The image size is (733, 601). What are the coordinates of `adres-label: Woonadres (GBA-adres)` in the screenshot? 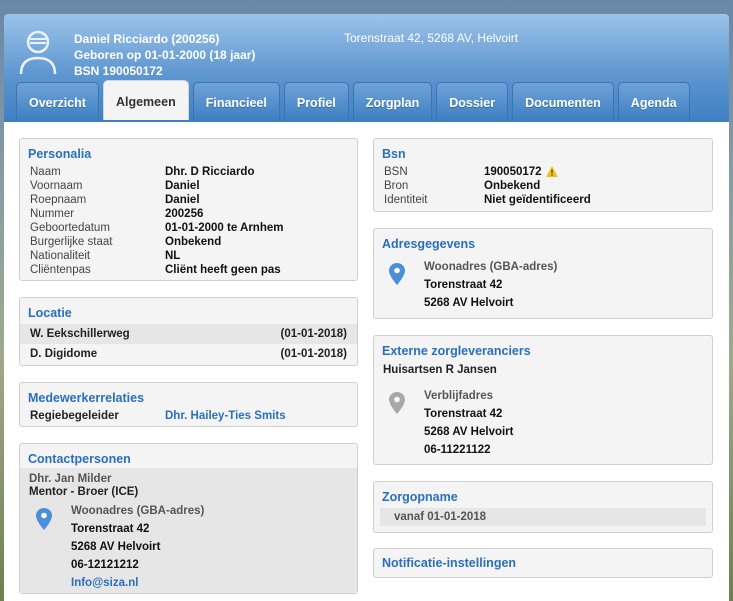 It's located at (491, 267).